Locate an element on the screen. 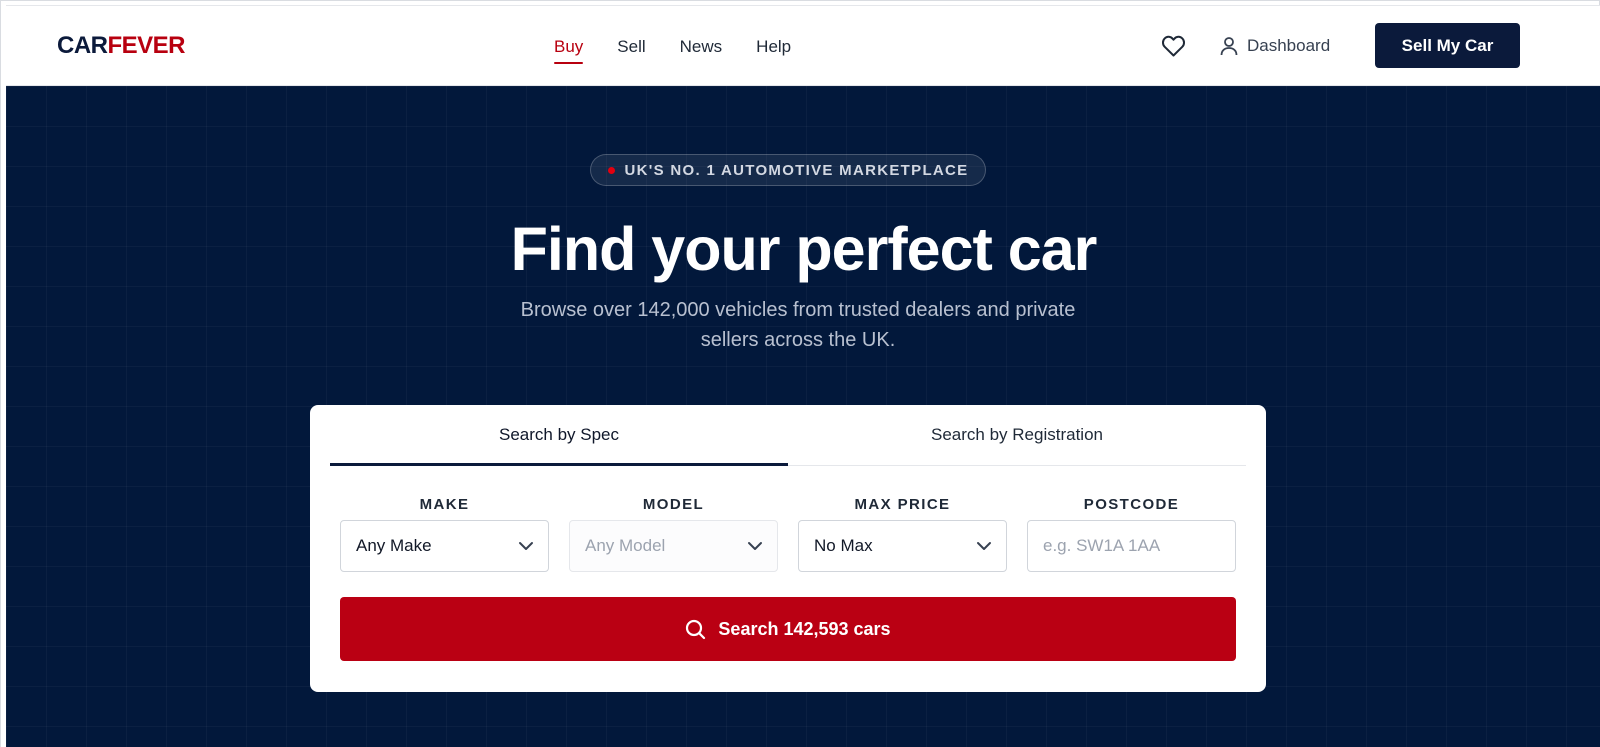  search-tabs: Search by Spec Search by Registration is located at coordinates (788, 435).